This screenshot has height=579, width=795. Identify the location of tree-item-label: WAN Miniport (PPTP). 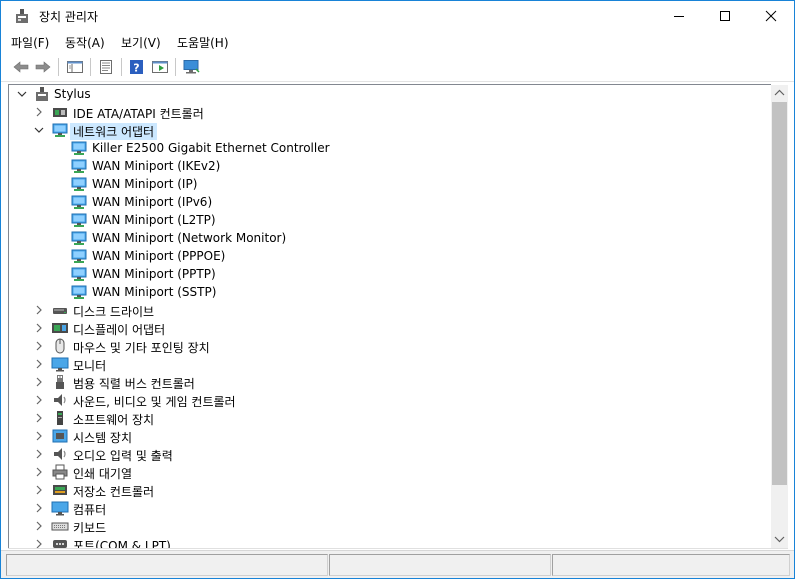
(154, 274).